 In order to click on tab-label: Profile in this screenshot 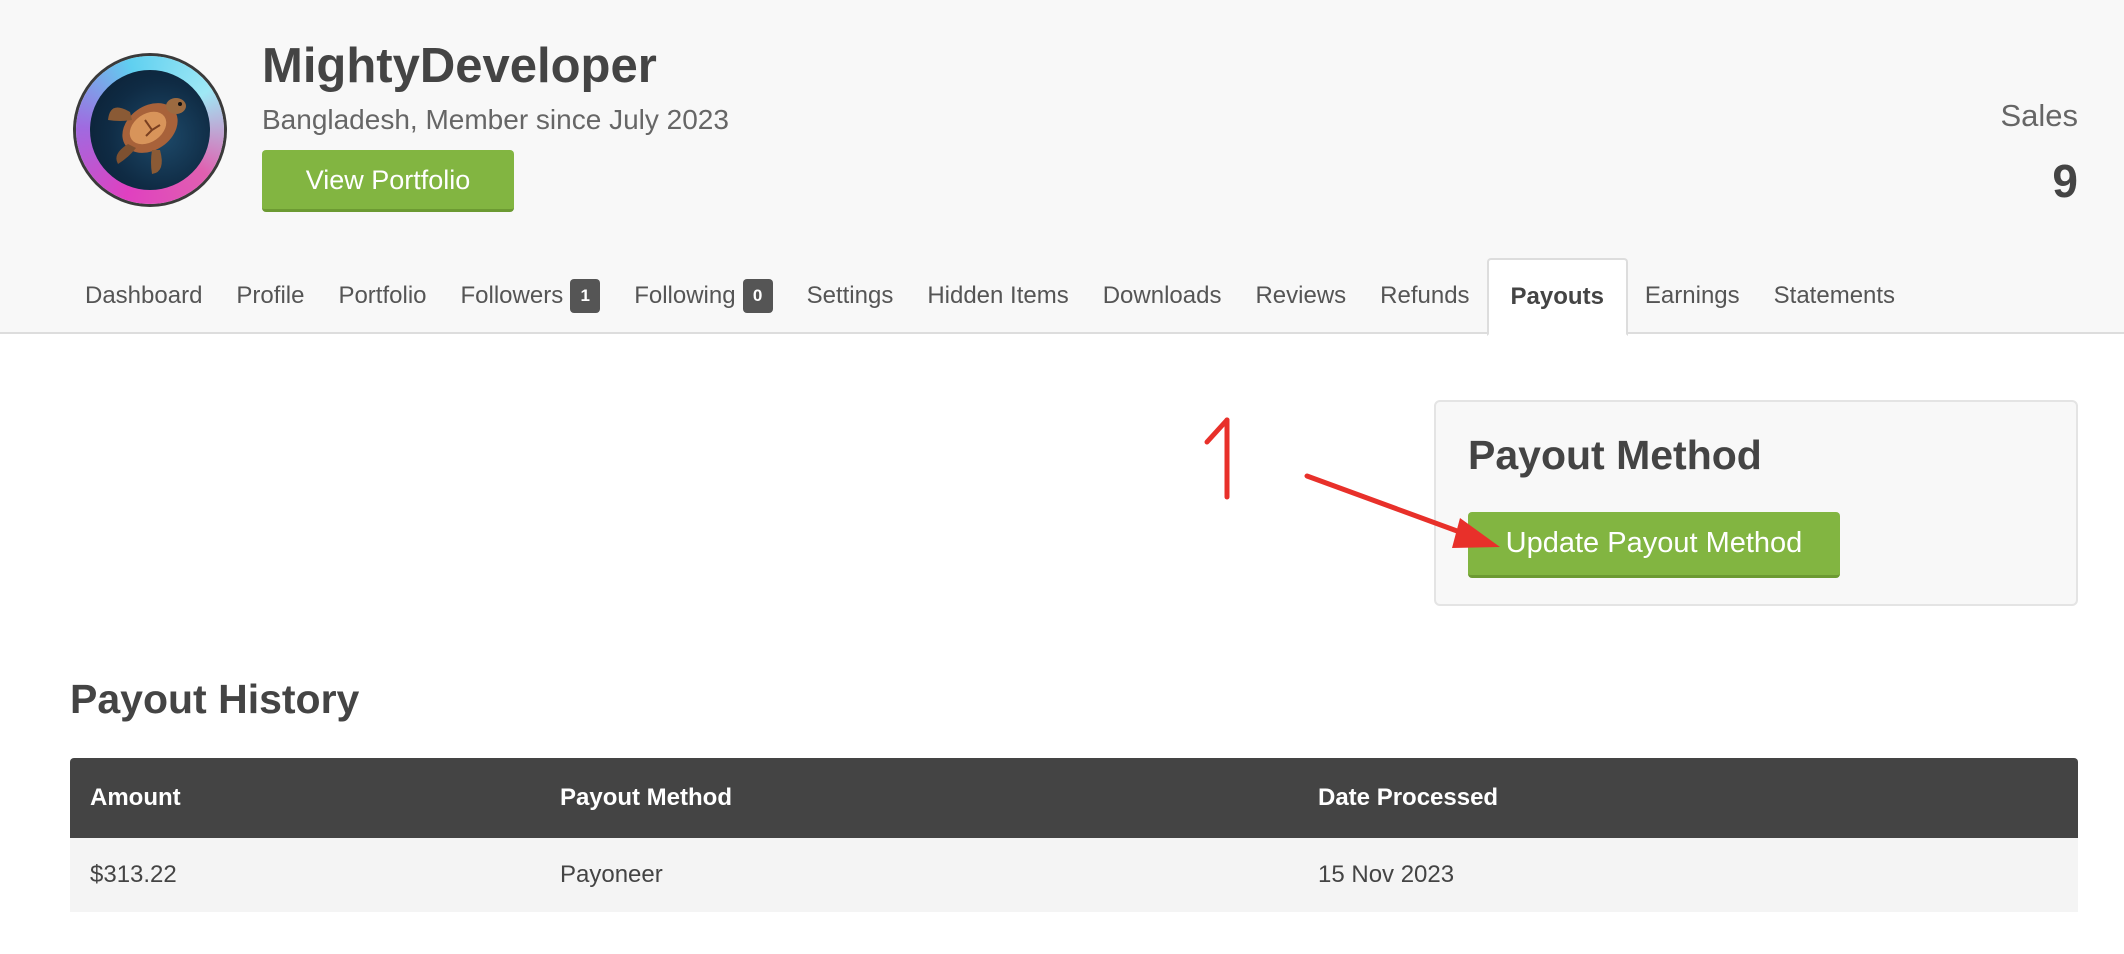, I will do `click(270, 295)`.